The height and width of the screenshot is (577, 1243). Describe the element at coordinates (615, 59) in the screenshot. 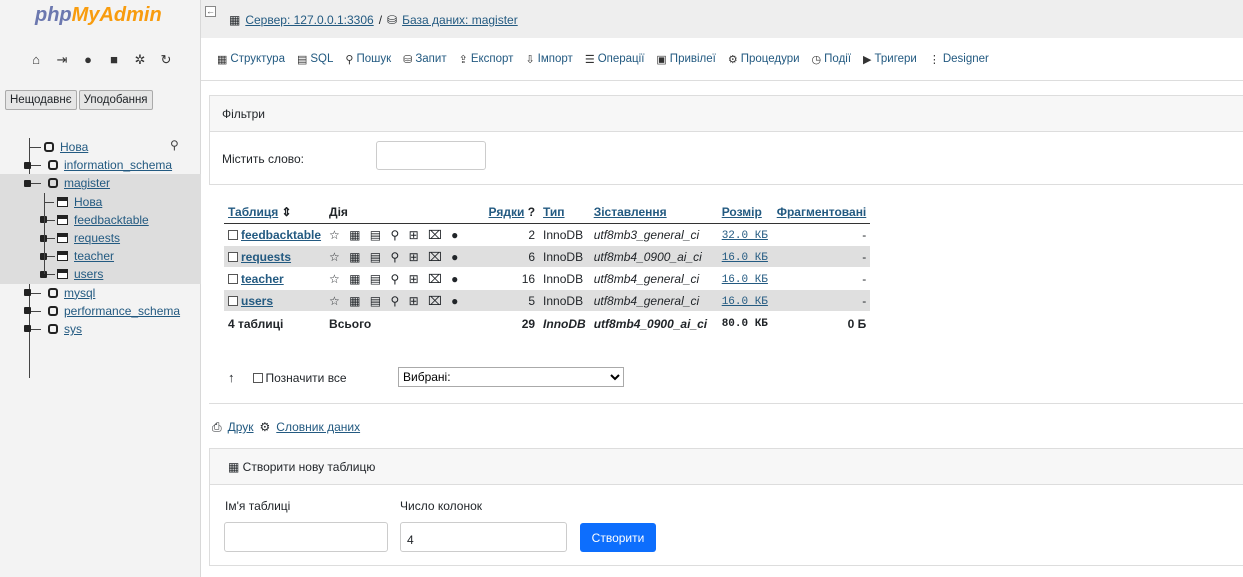

I see `tab-operations: ☰ Операції` at that location.